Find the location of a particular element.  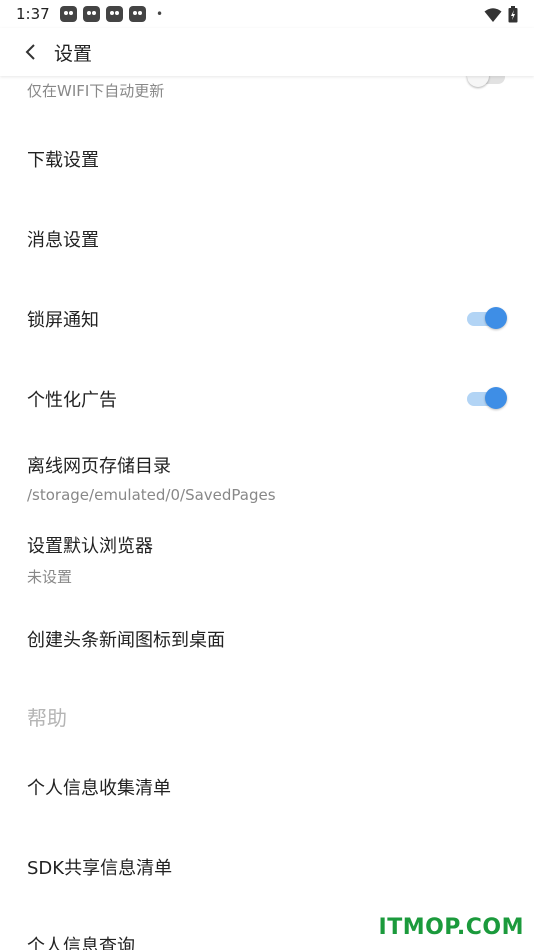

status-bar: 1:37 • is located at coordinates (267, 14).